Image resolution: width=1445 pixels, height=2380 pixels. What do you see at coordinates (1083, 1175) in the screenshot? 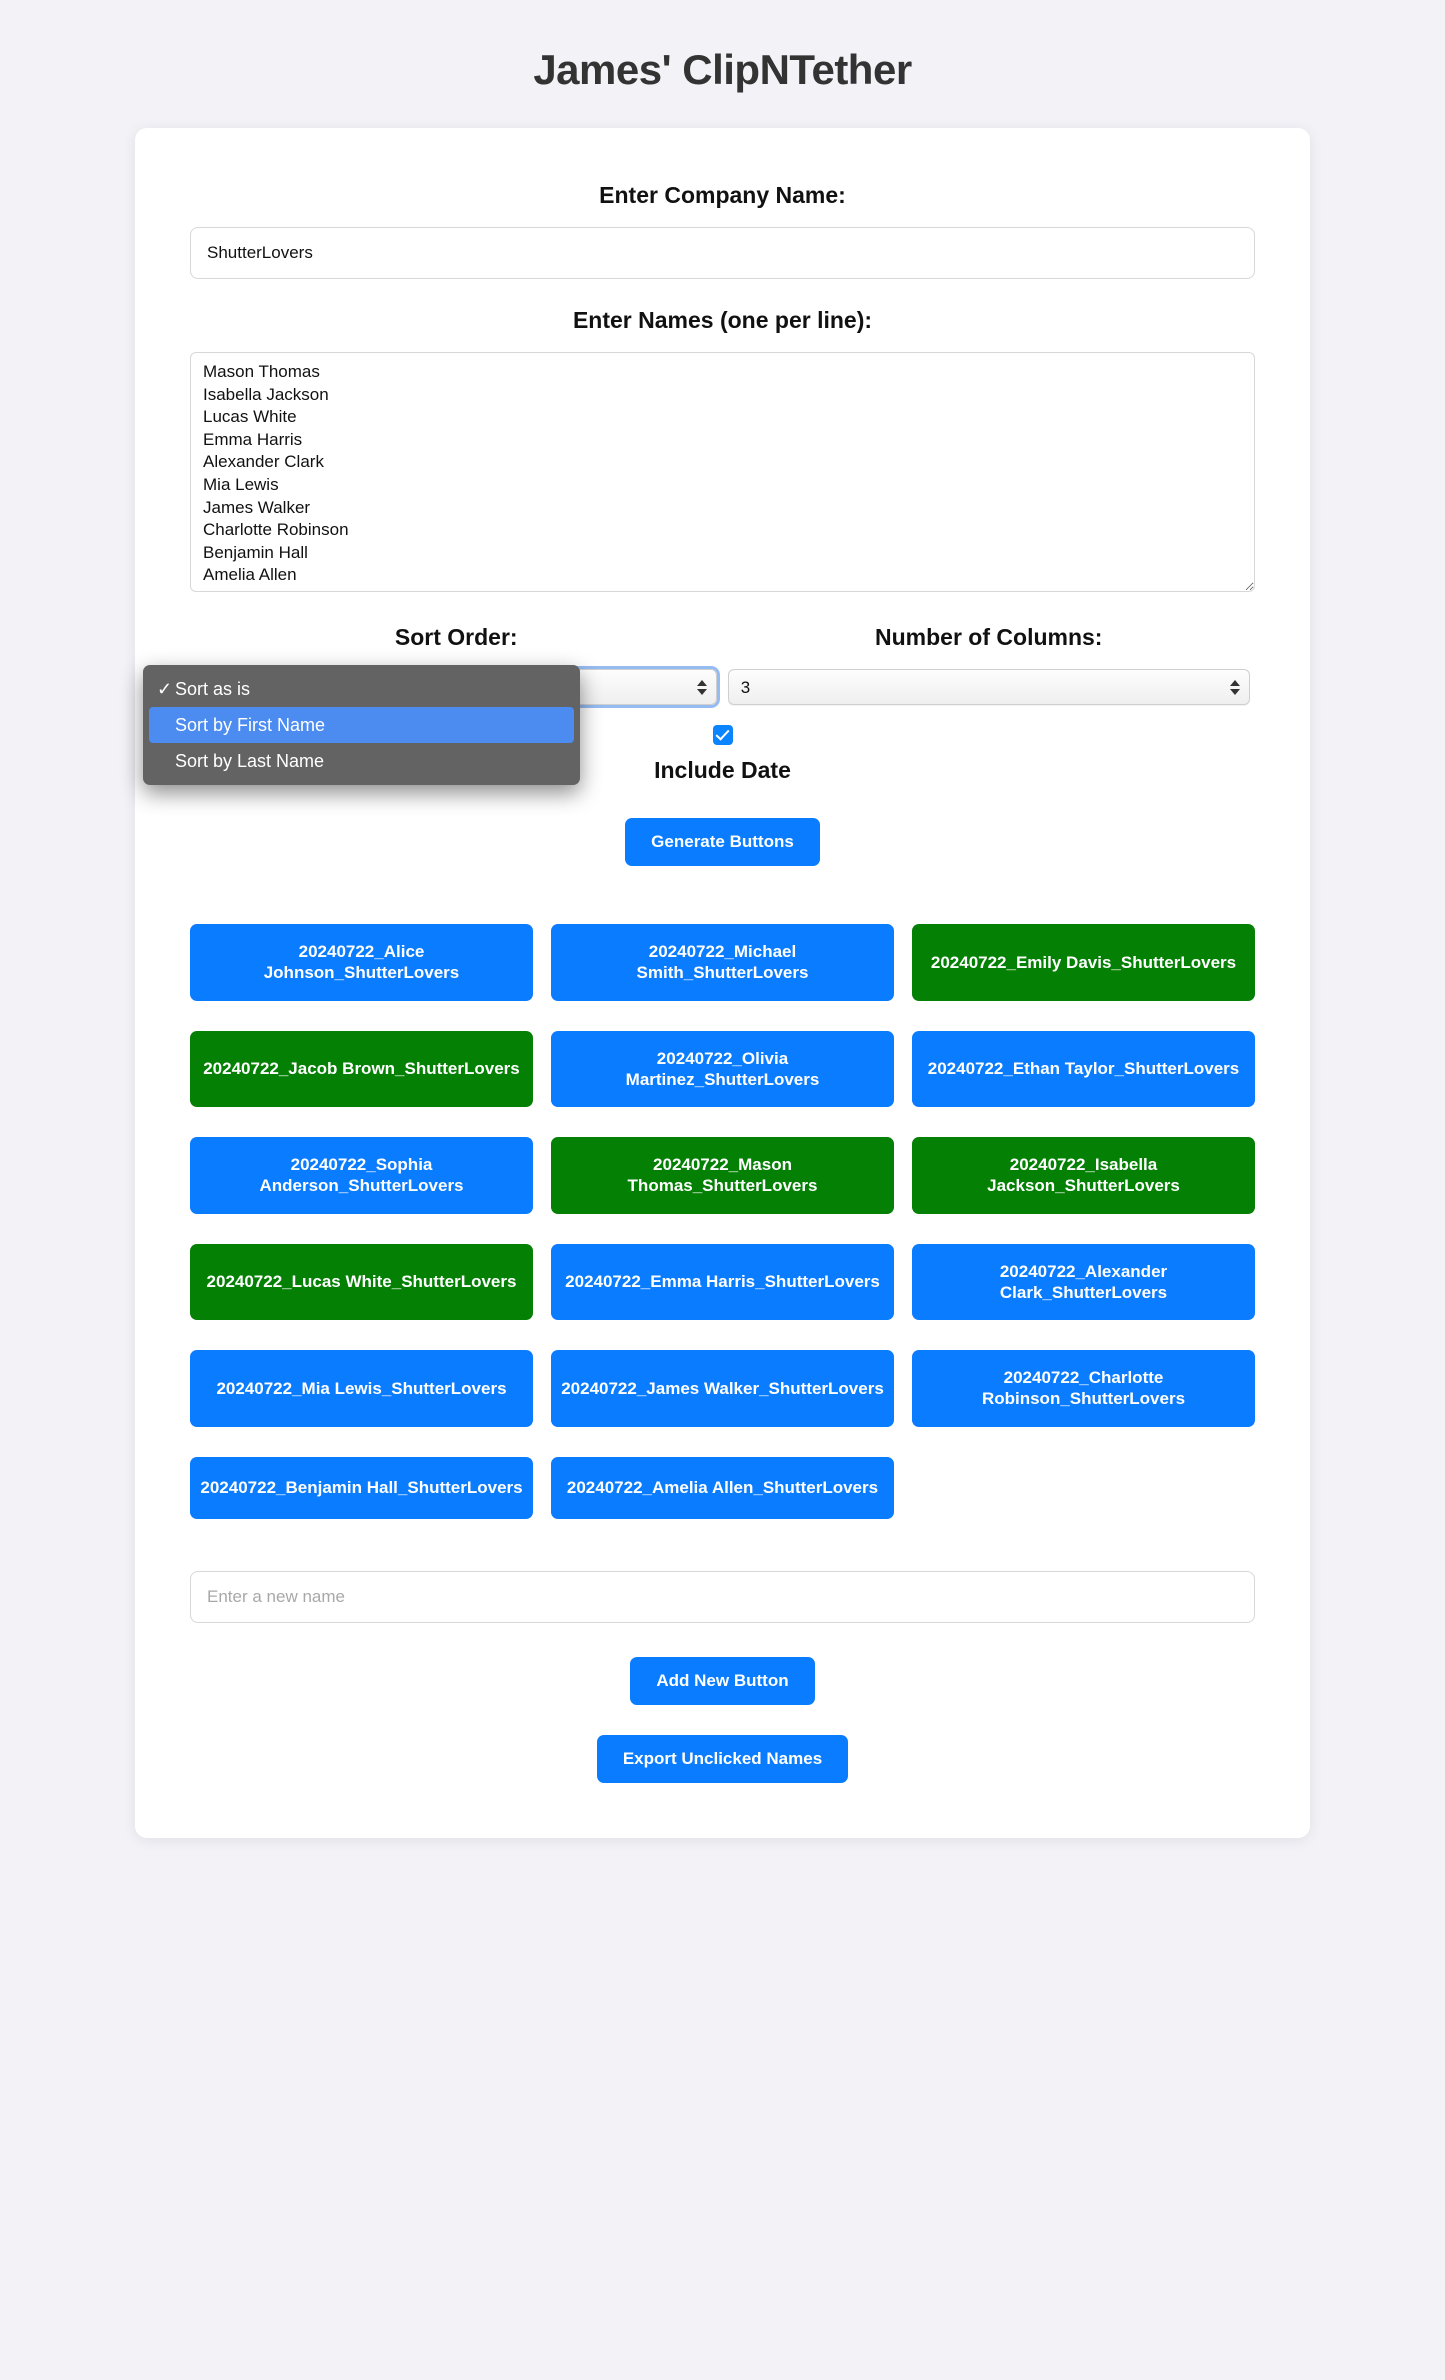
I see `generated-name-button: 20240722_Isabella Jackson_ShutterLovers` at bounding box center [1083, 1175].